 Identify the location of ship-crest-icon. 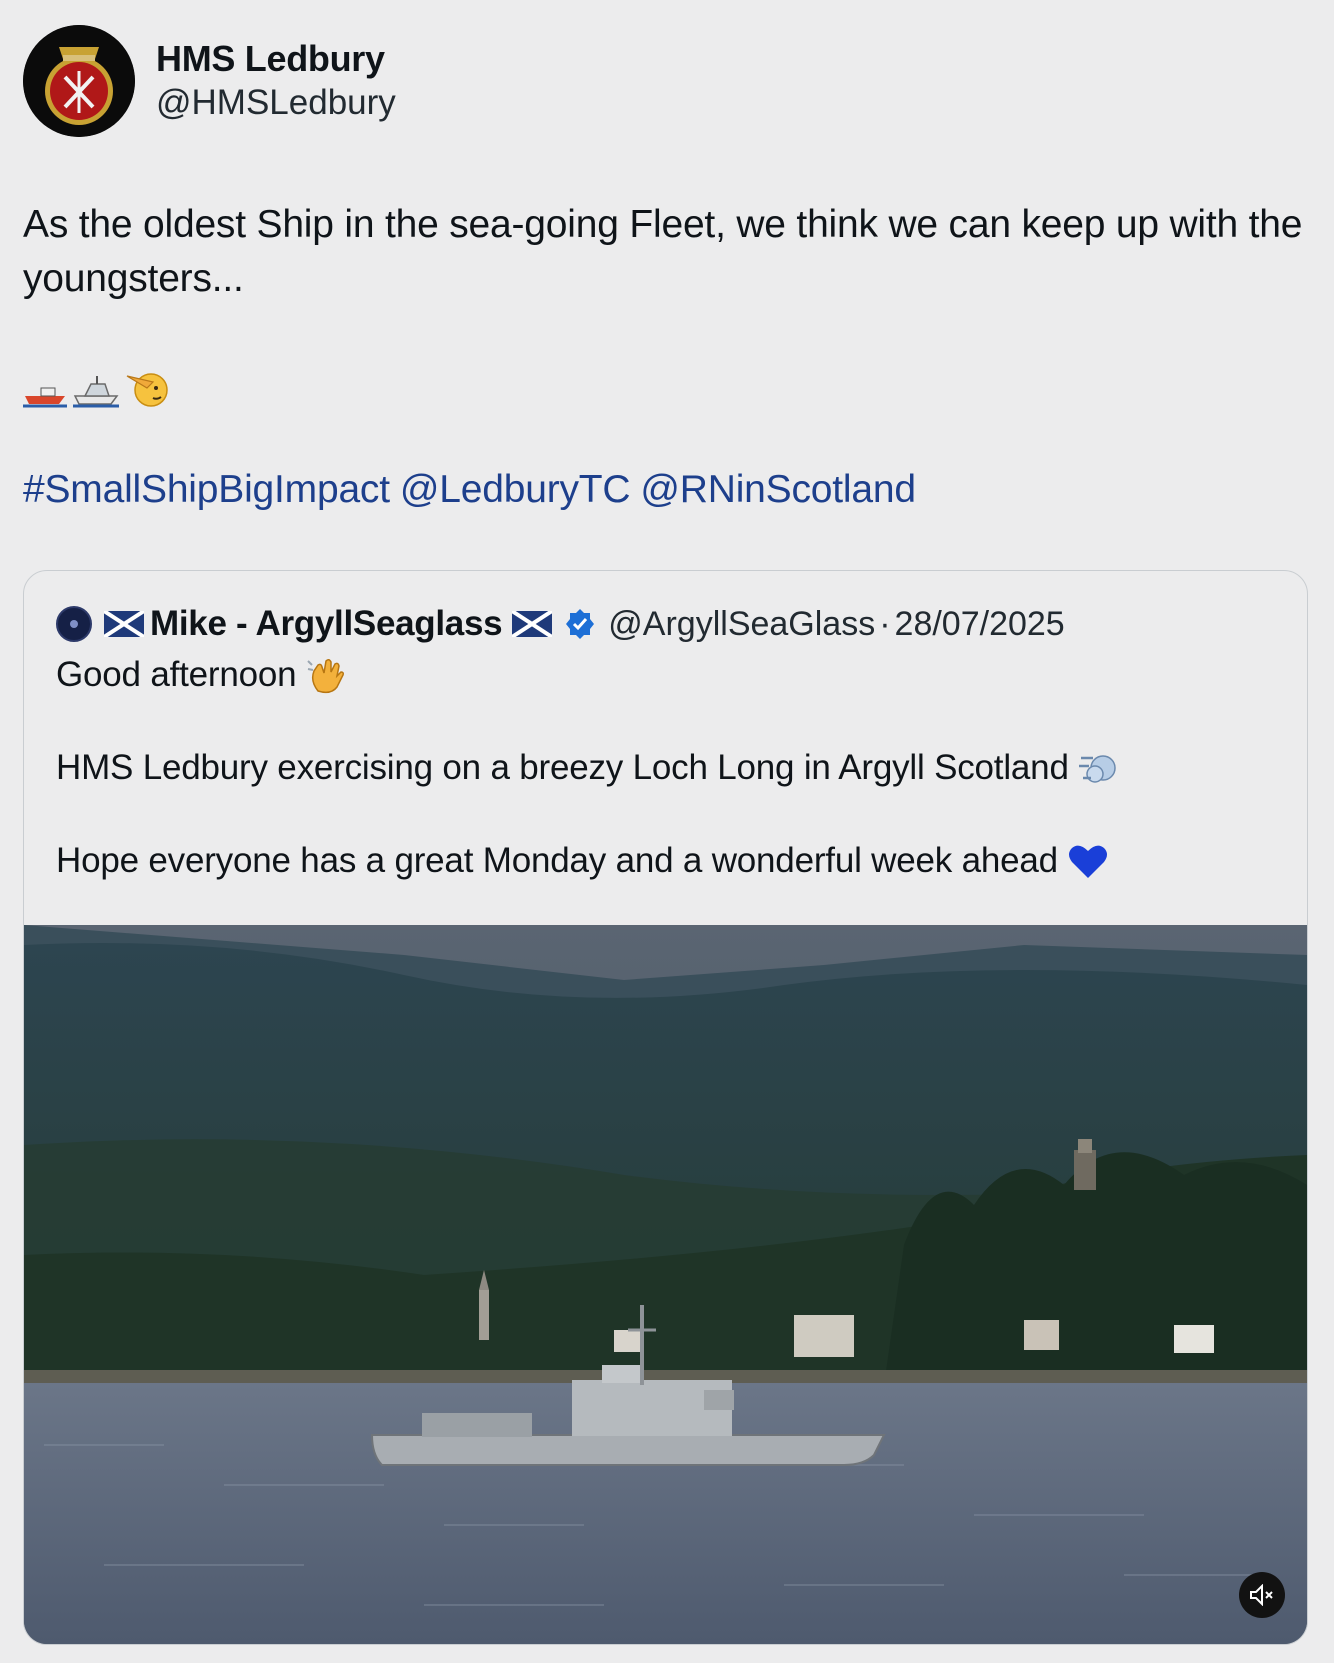
(79, 81).